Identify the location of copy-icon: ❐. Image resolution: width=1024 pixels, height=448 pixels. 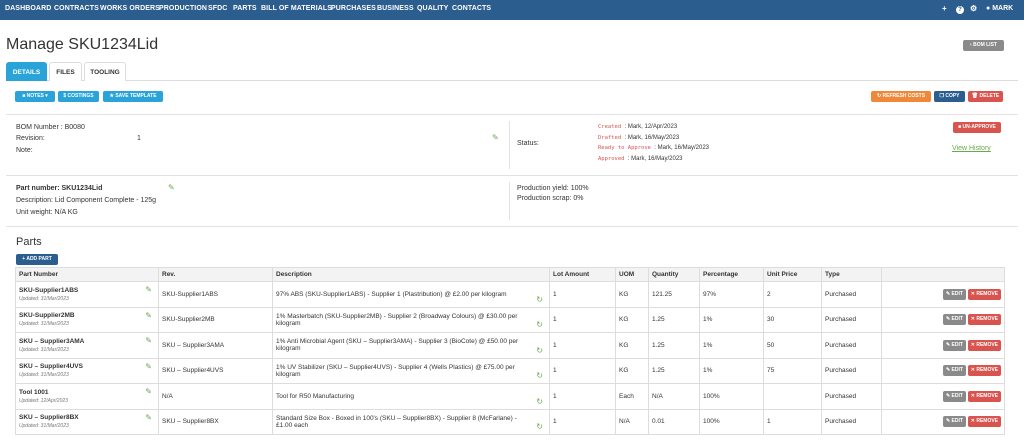
(941, 96).